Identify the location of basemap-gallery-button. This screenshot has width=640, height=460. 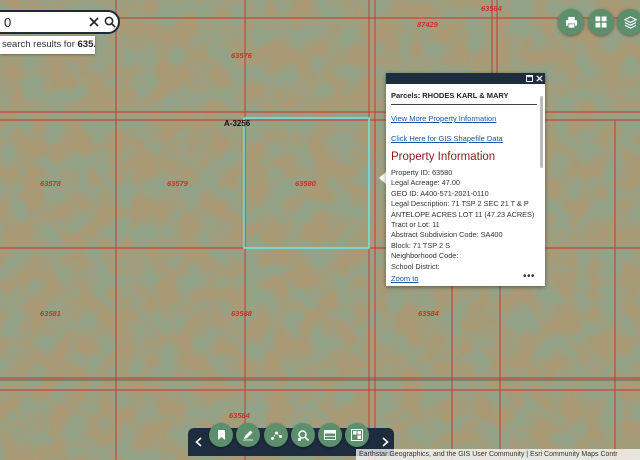
(601, 22).